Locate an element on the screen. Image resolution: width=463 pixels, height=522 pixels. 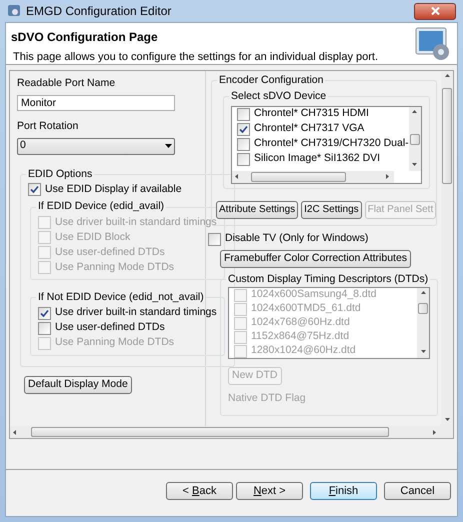
field-label: Native DTD Flag is located at coordinates (267, 398).